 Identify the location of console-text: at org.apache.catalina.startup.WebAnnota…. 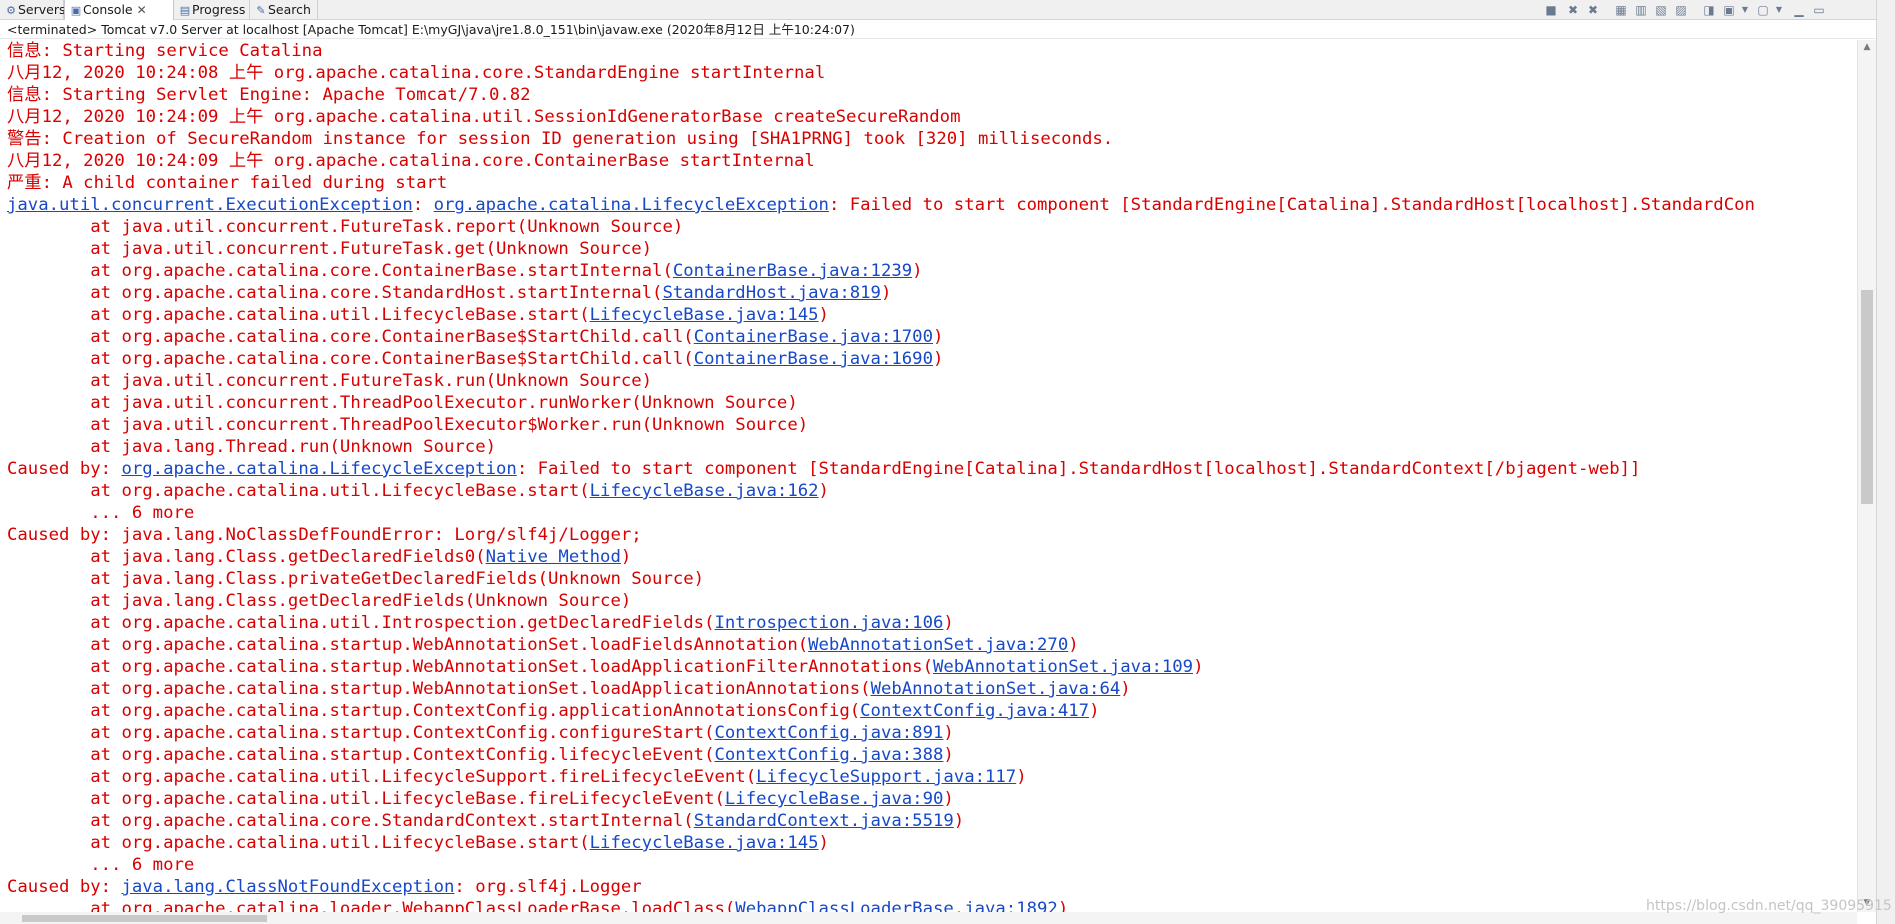
(439, 689).